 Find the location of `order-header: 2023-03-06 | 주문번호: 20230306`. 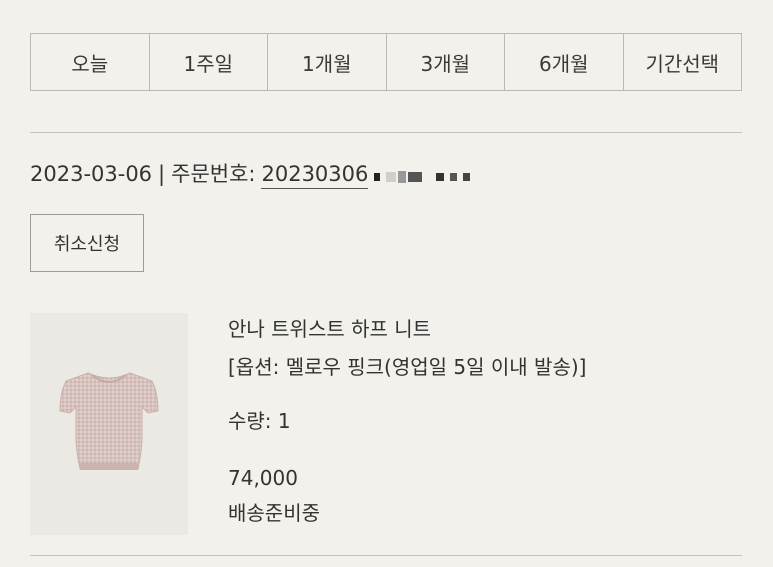

order-header: 2023-03-06 | 주문번호: 20230306 is located at coordinates (250, 173).